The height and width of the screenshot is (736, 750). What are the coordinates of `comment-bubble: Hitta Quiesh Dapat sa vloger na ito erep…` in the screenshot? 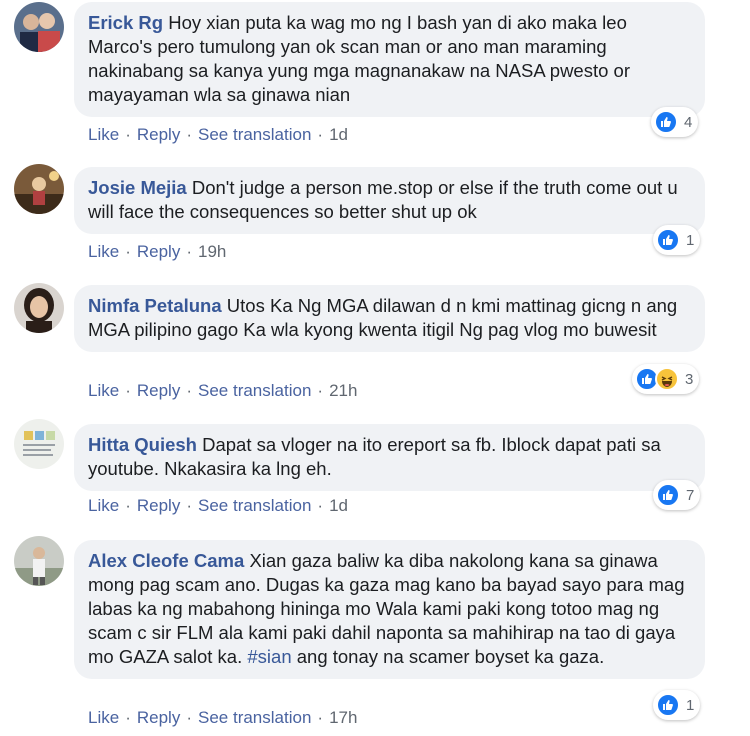 It's located at (389, 457).